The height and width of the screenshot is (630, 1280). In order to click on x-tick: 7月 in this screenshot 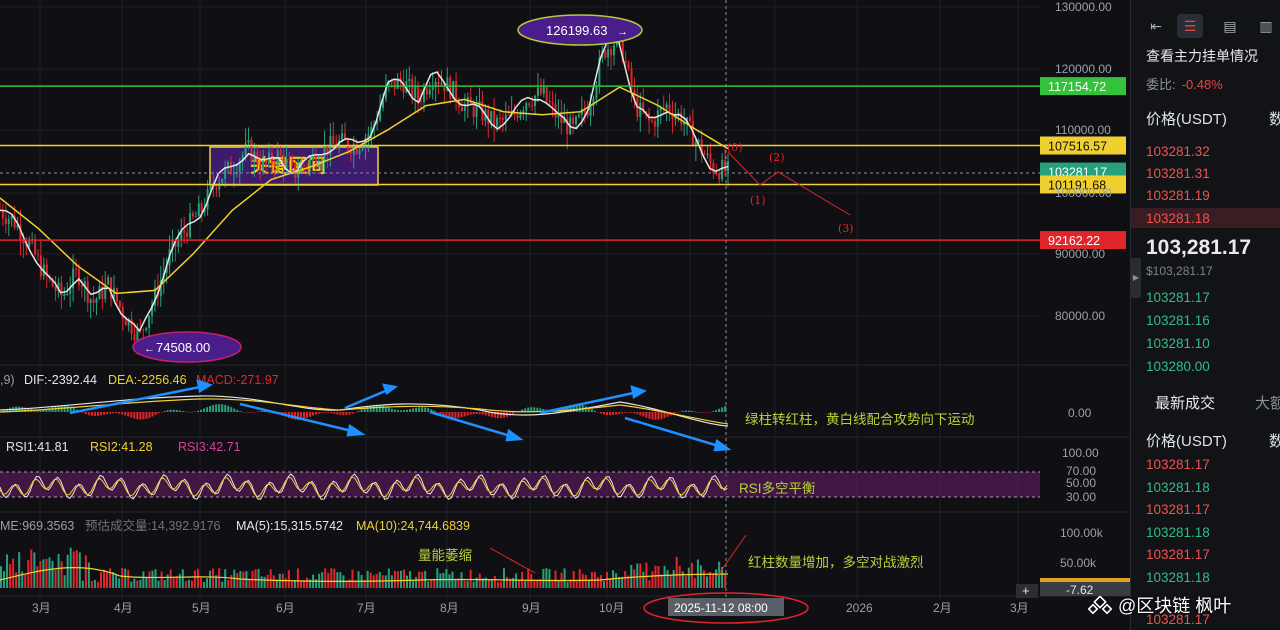, I will do `click(366, 608)`.